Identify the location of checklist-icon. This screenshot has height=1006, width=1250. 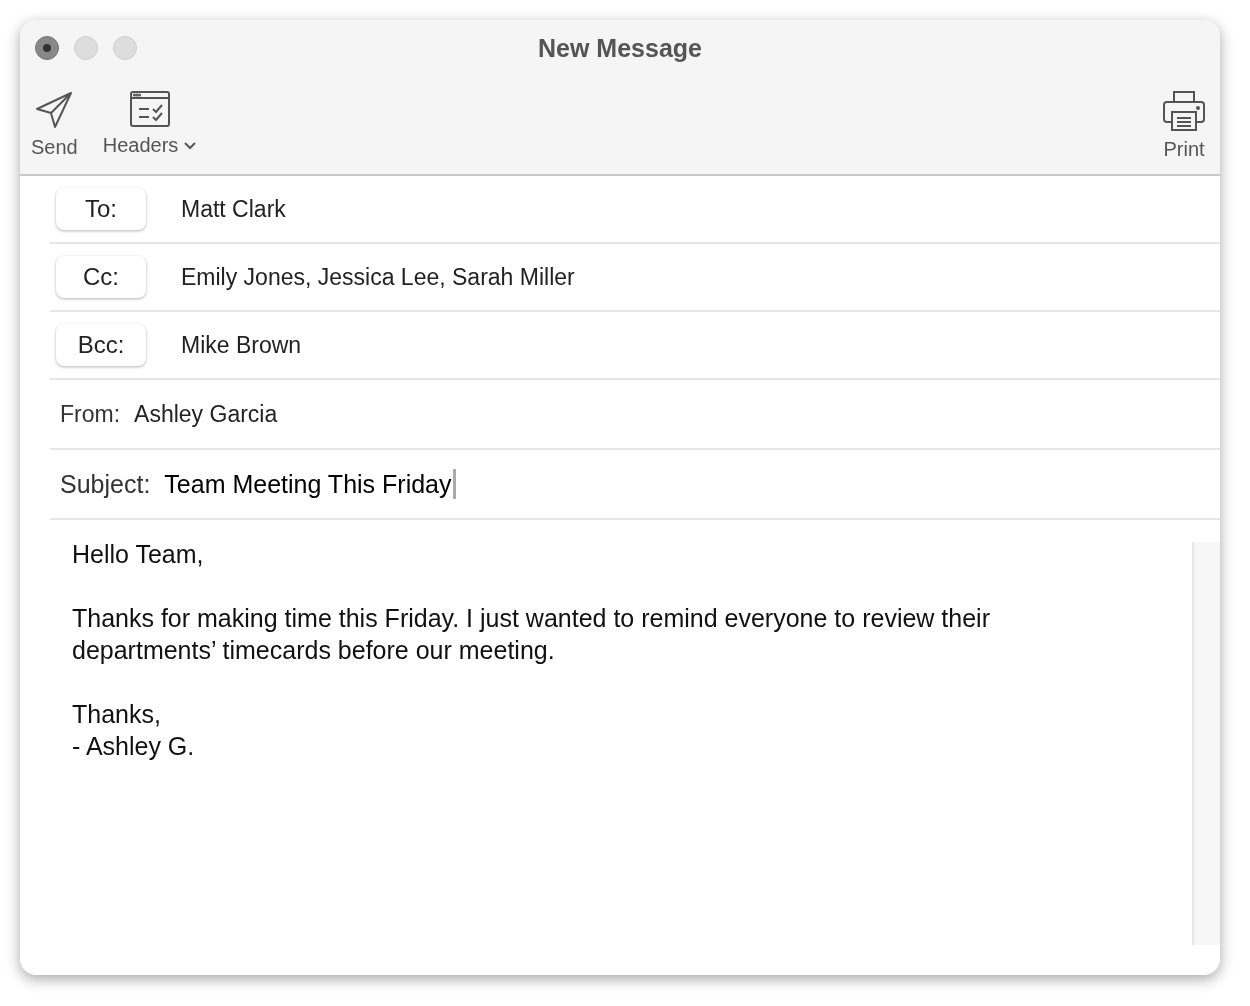
(149, 109).